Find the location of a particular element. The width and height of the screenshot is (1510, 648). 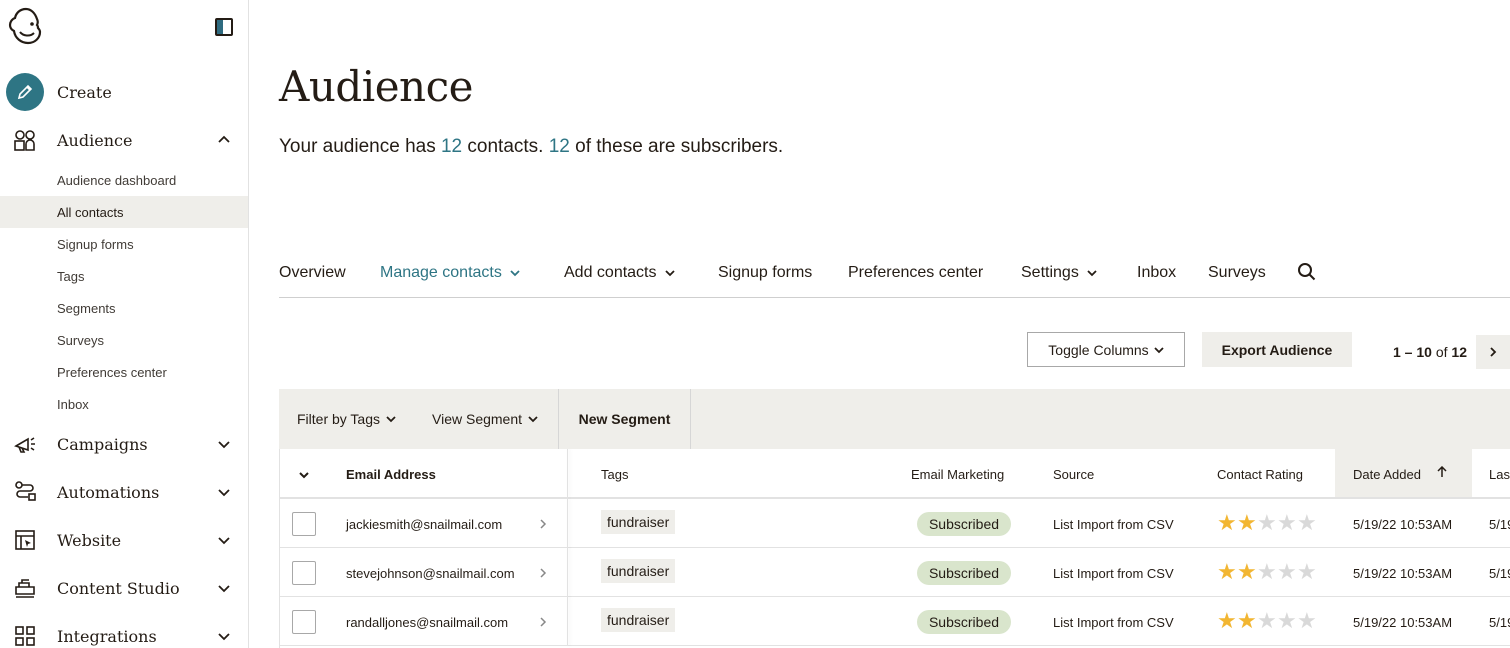

tab-overview: Overview is located at coordinates (312, 273).